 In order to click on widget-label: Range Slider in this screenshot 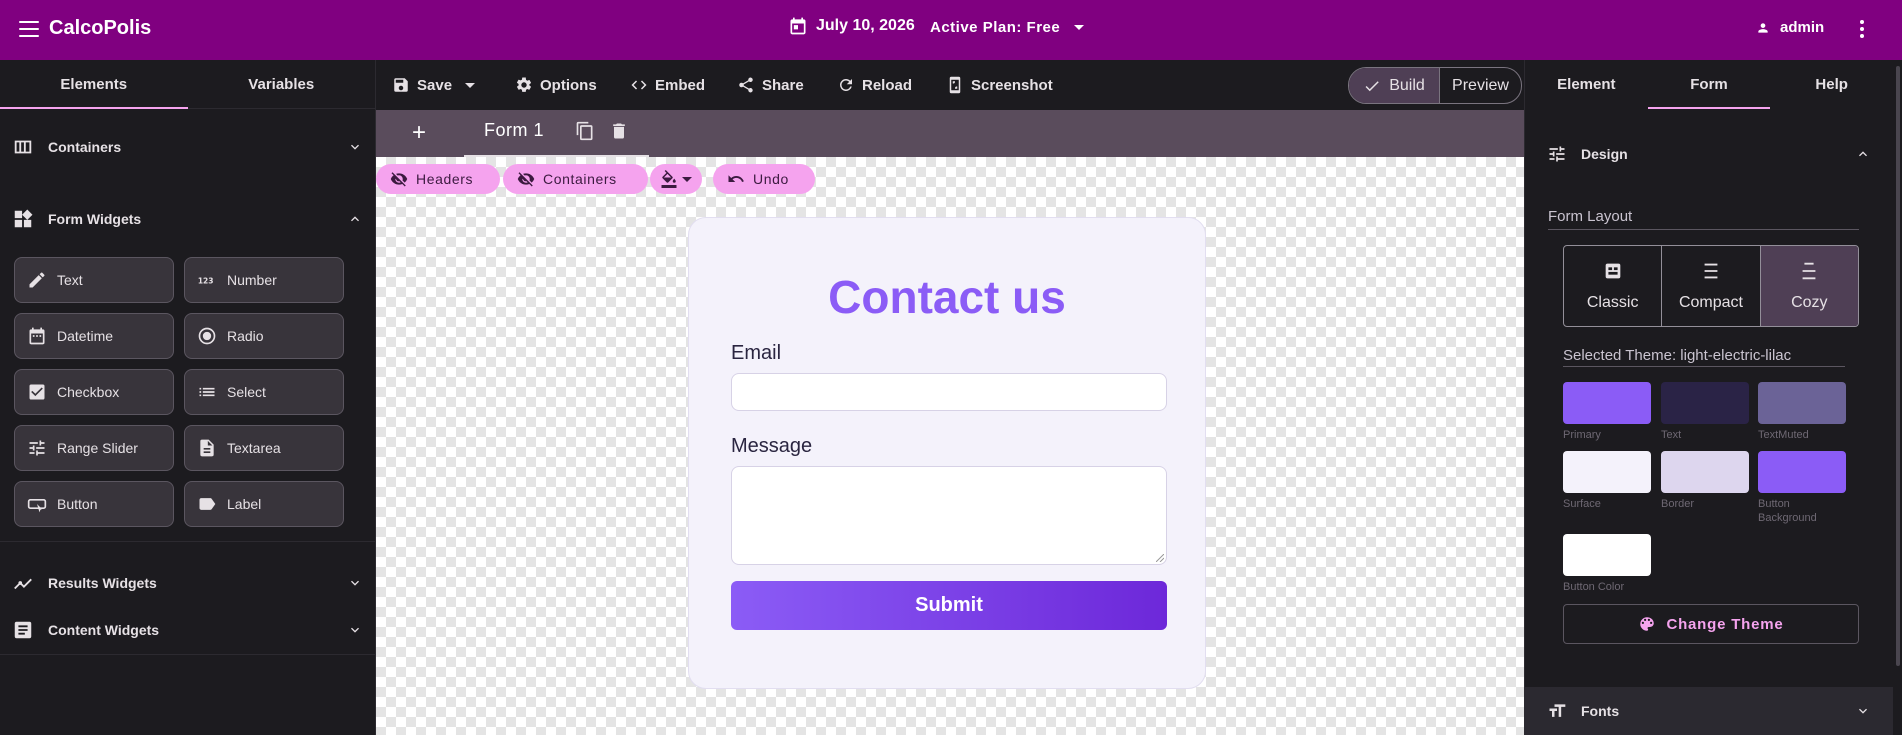, I will do `click(97, 448)`.